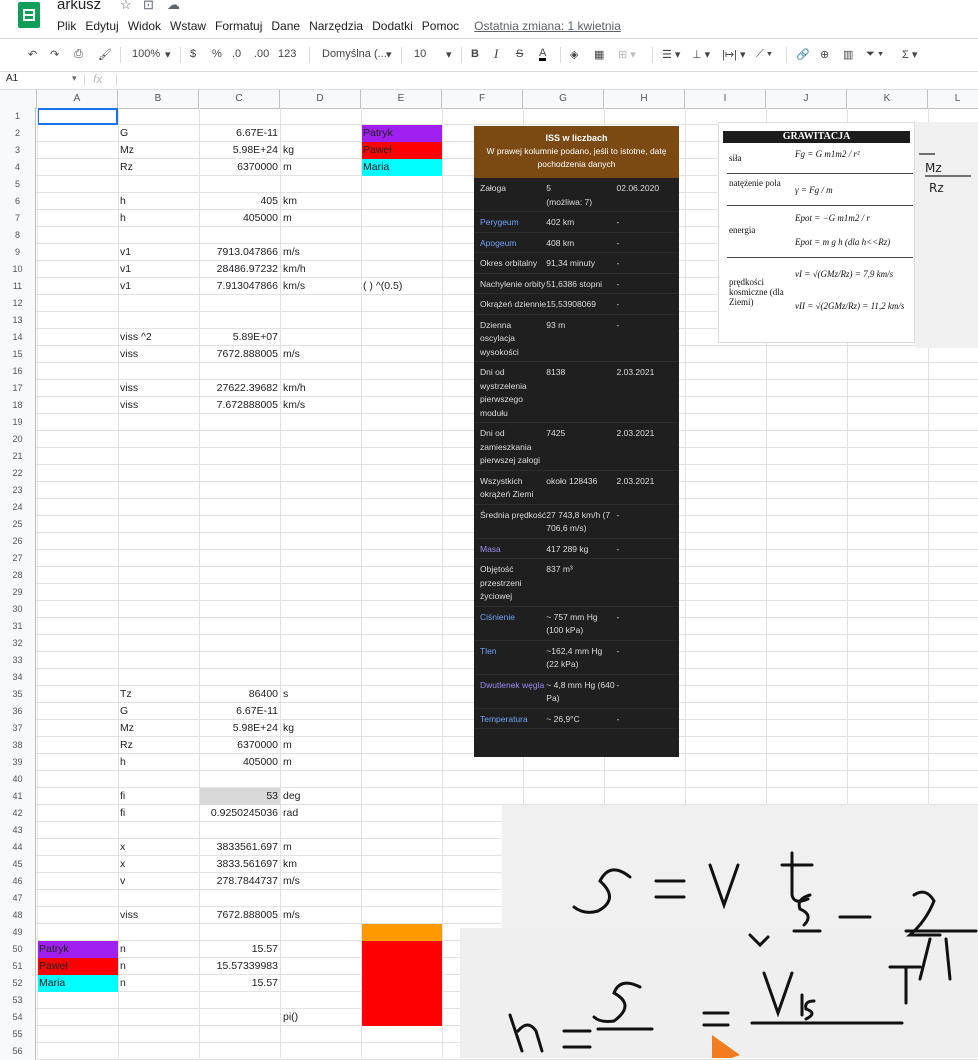 Image resolution: width=978 pixels, height=1060 pixels. Describe the element at coordinates (18, 932) in the screenshot. I see `row-header: 49` at that location.